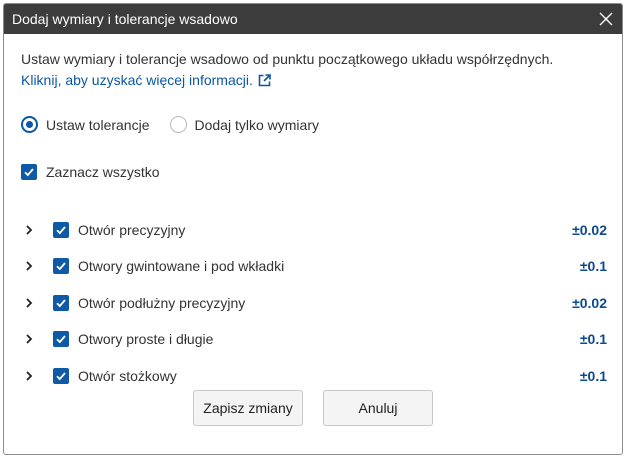 This screenshot has height=458, width=626. Describe the element at coordinates (313, 19) in the screenshot. I see `dialog-titlebar: Dodaj wymiary i tolerancje wsadowo` at that location.